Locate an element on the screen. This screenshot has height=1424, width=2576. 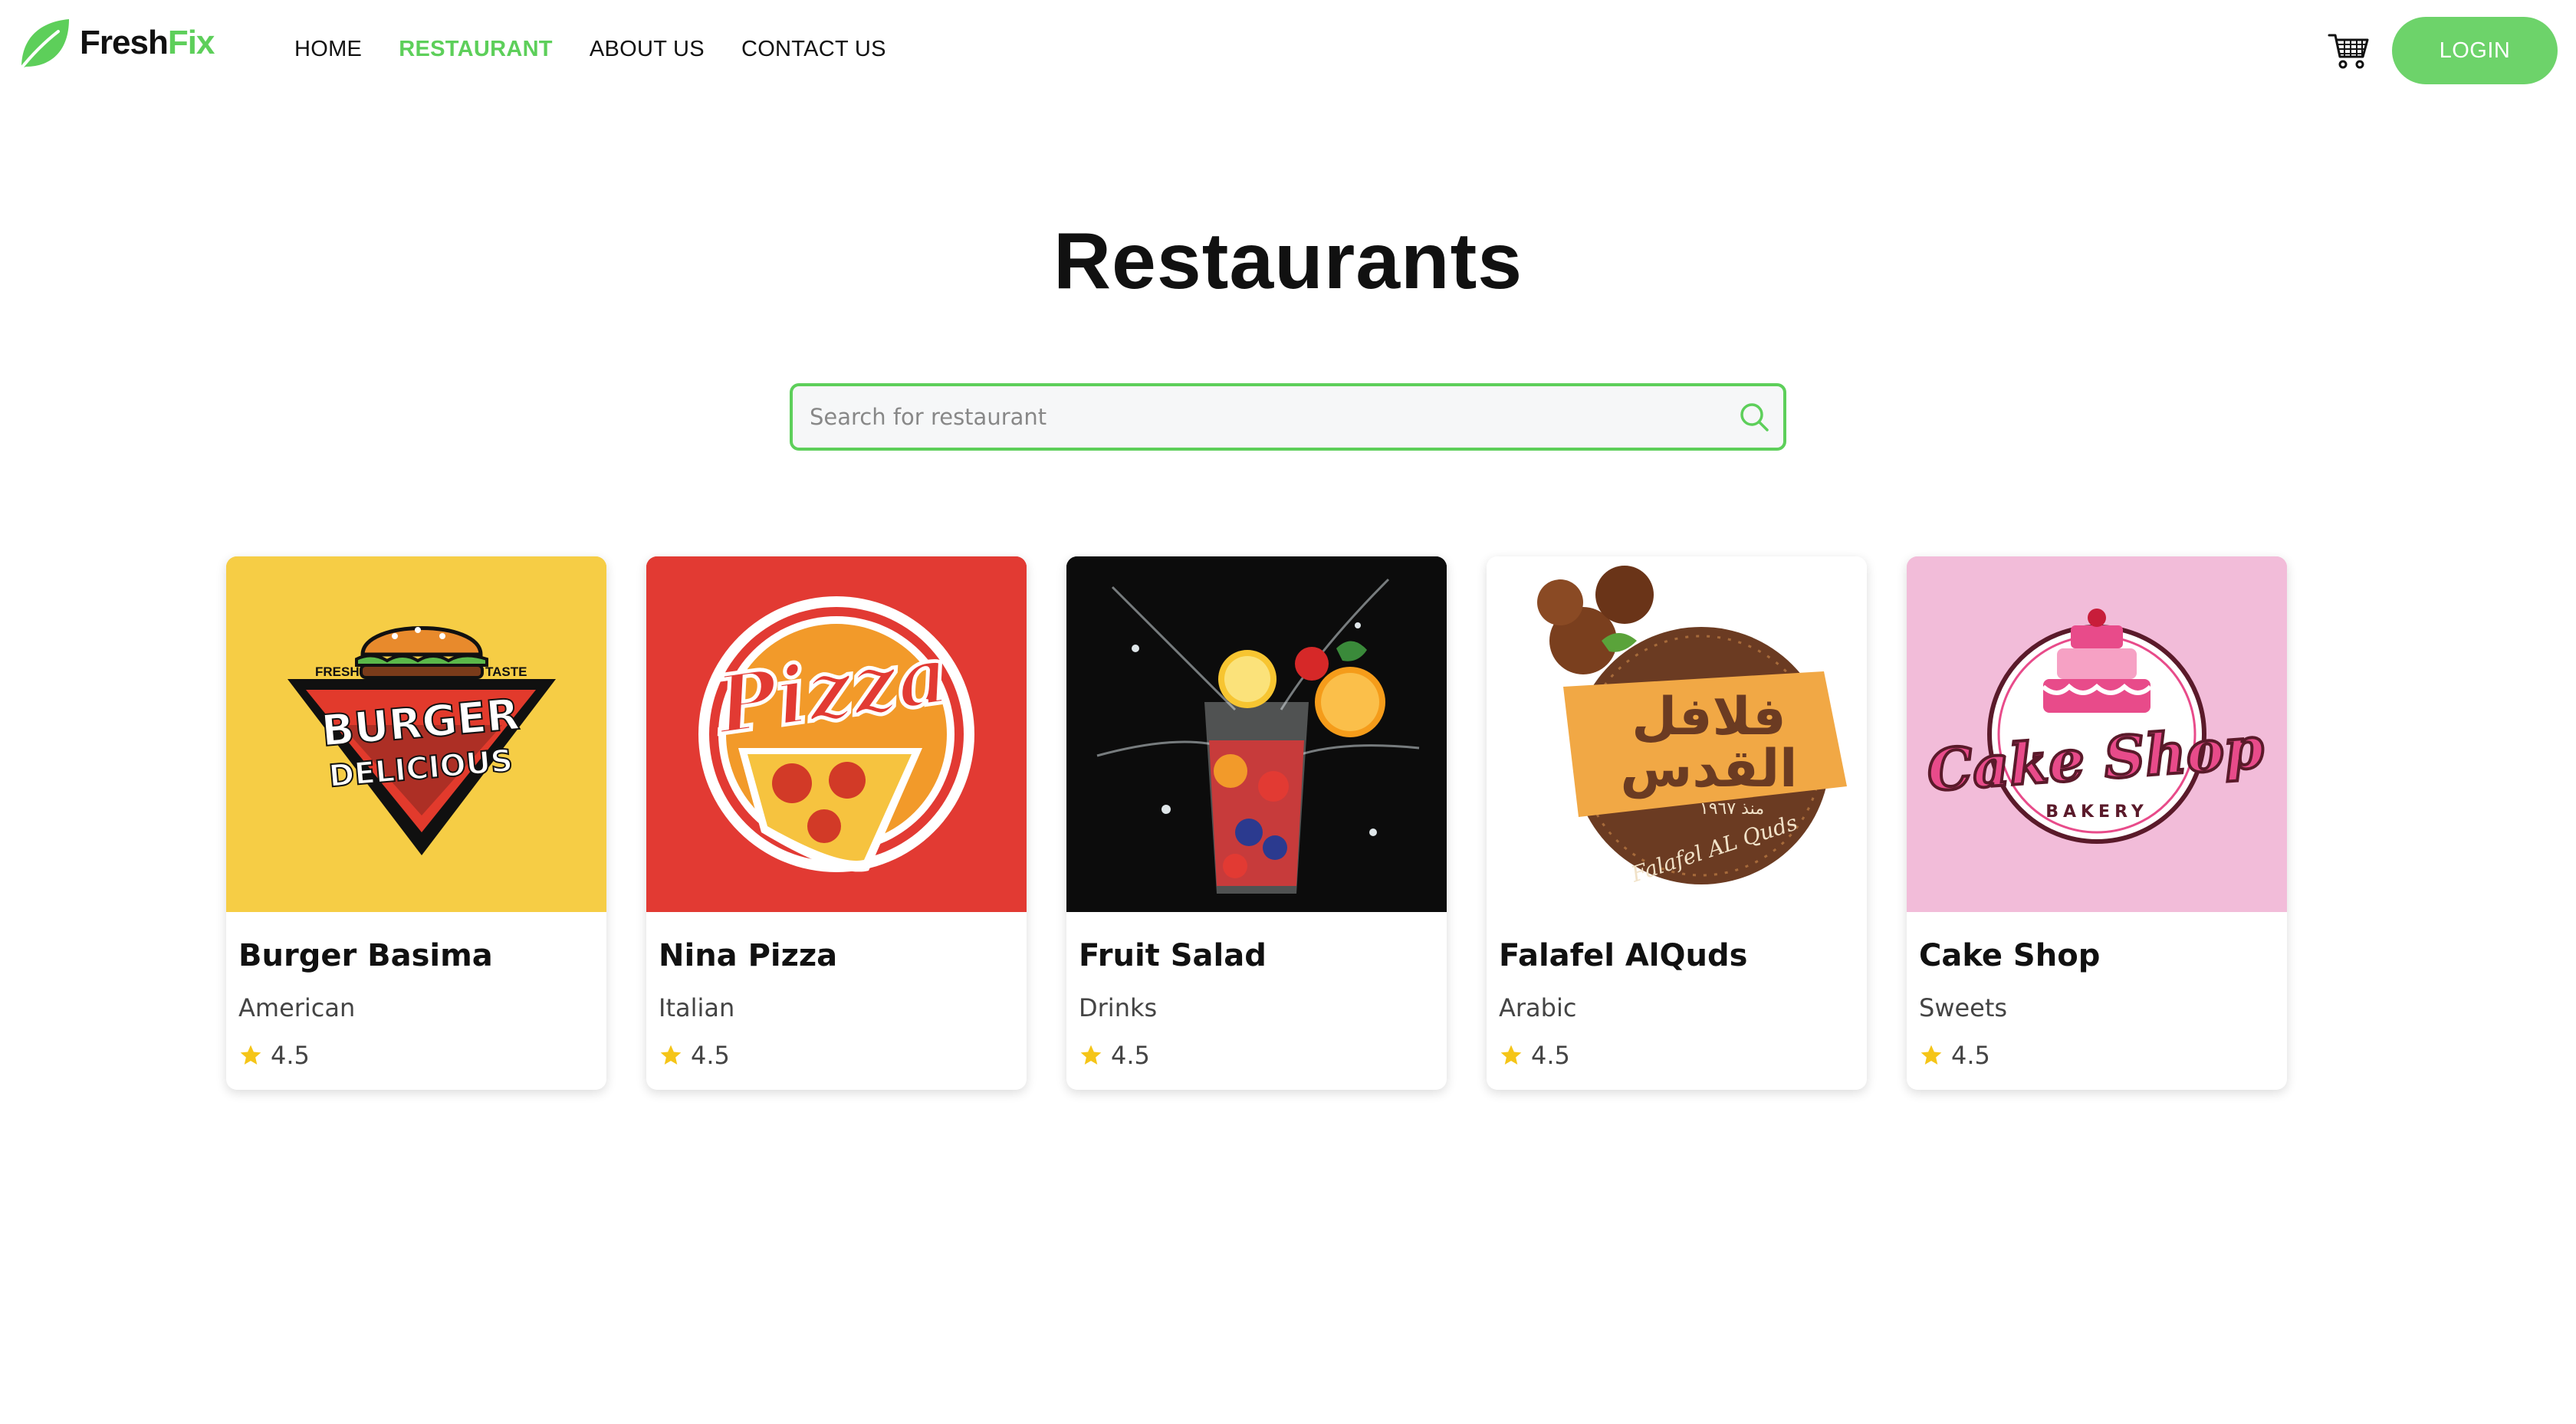
nav-home: HOME is located at coordinates (328, 50).